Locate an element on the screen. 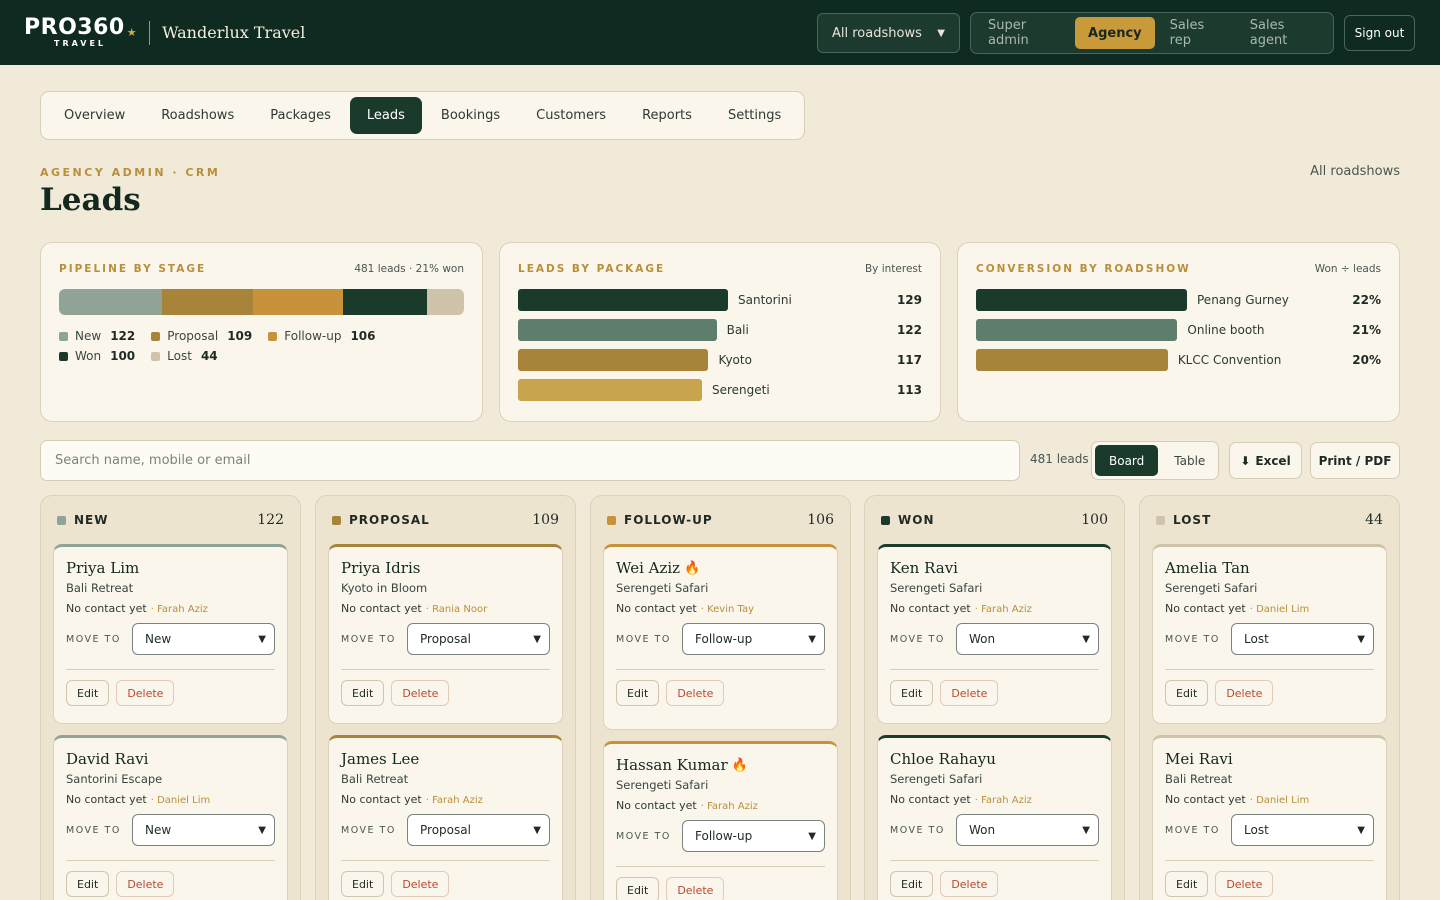  tab-roadshows: Roadshows is located at coordinates (197, 115).